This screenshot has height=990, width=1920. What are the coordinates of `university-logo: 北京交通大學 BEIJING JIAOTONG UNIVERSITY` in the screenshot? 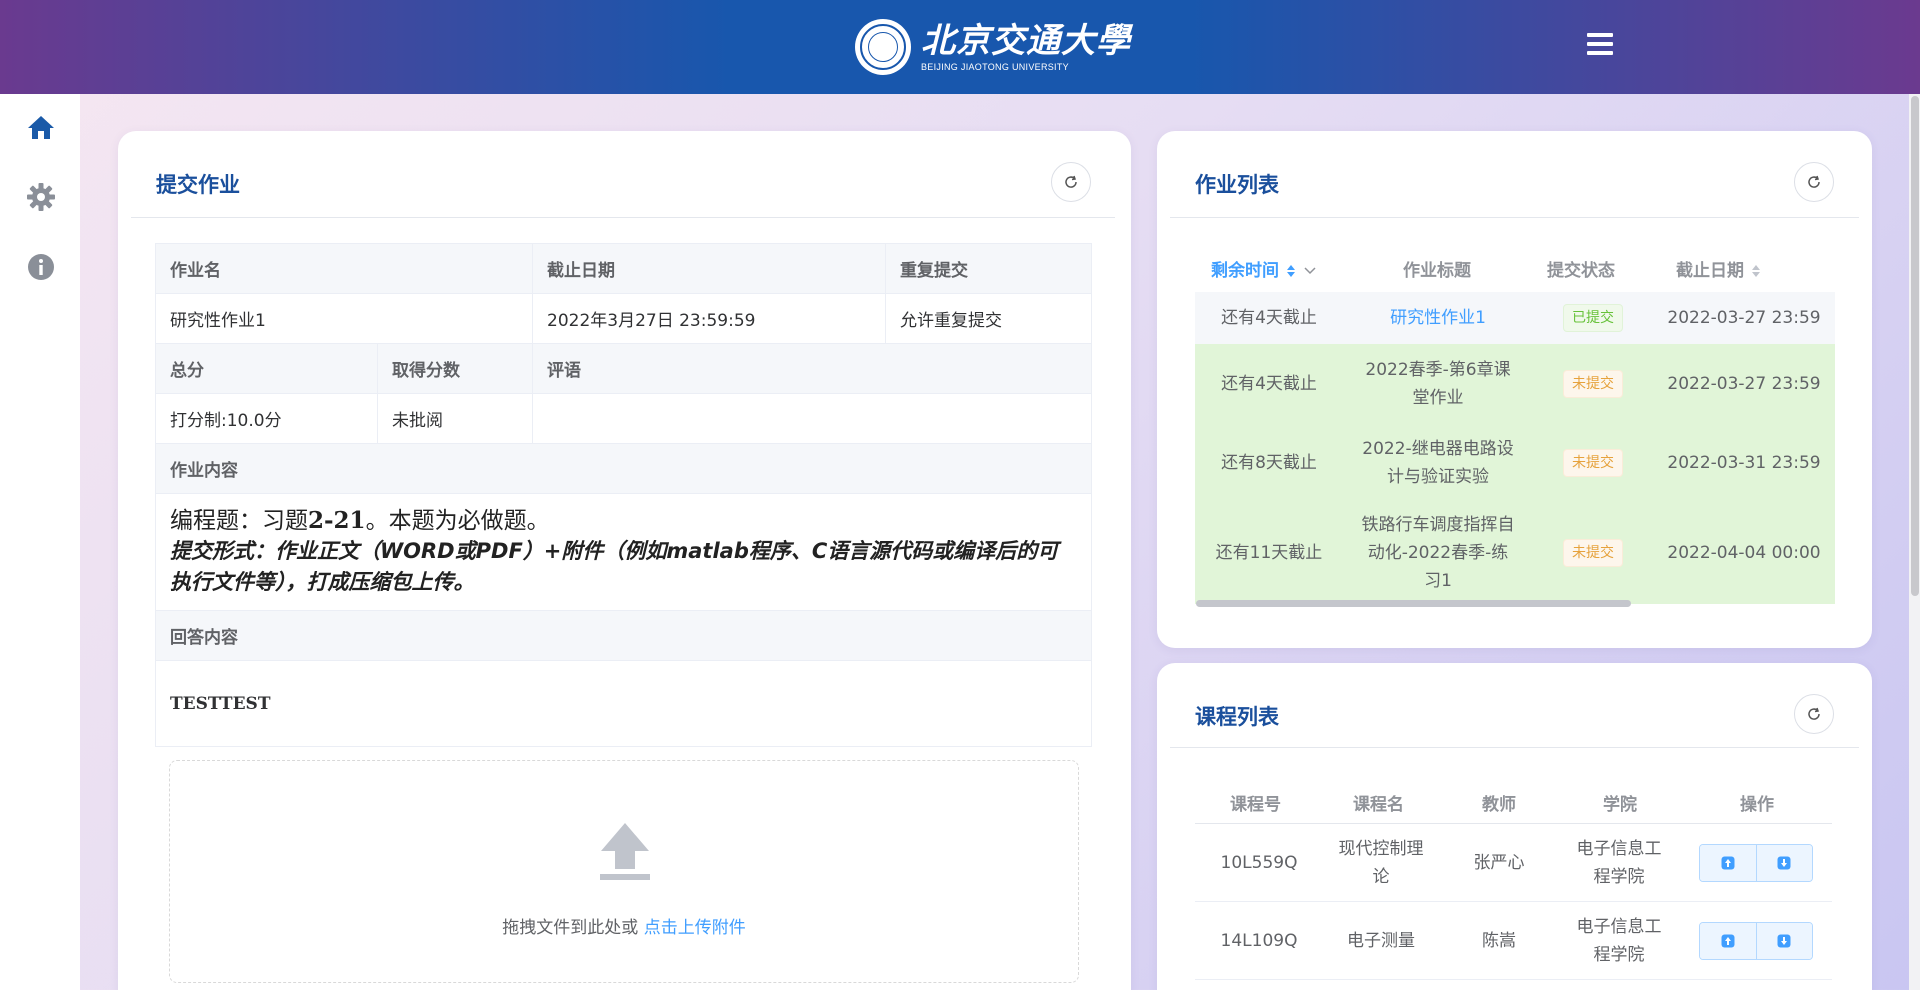 It's located at (993, 47).